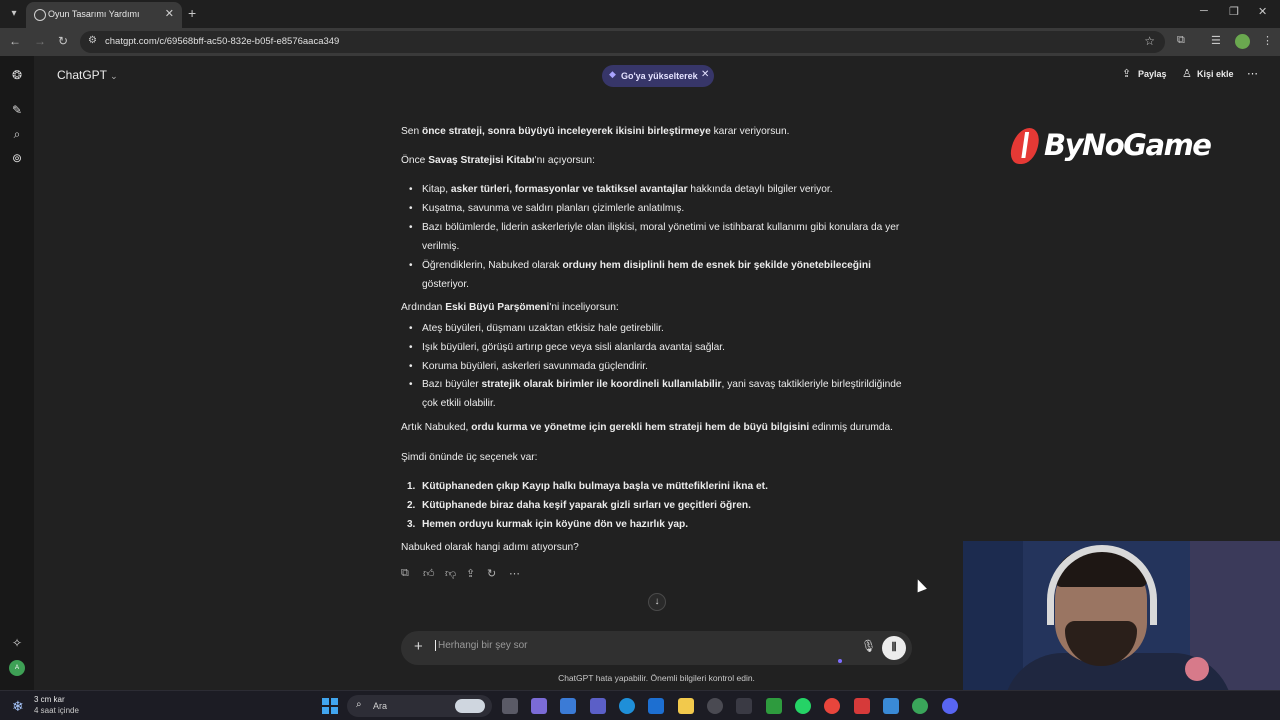 Image resolution: width=1280 pixels, height=720 pixels. What do you see at coordinates (656, 706) in the screenshot?
I see `mail-icon` at bounding box center [656, 706].